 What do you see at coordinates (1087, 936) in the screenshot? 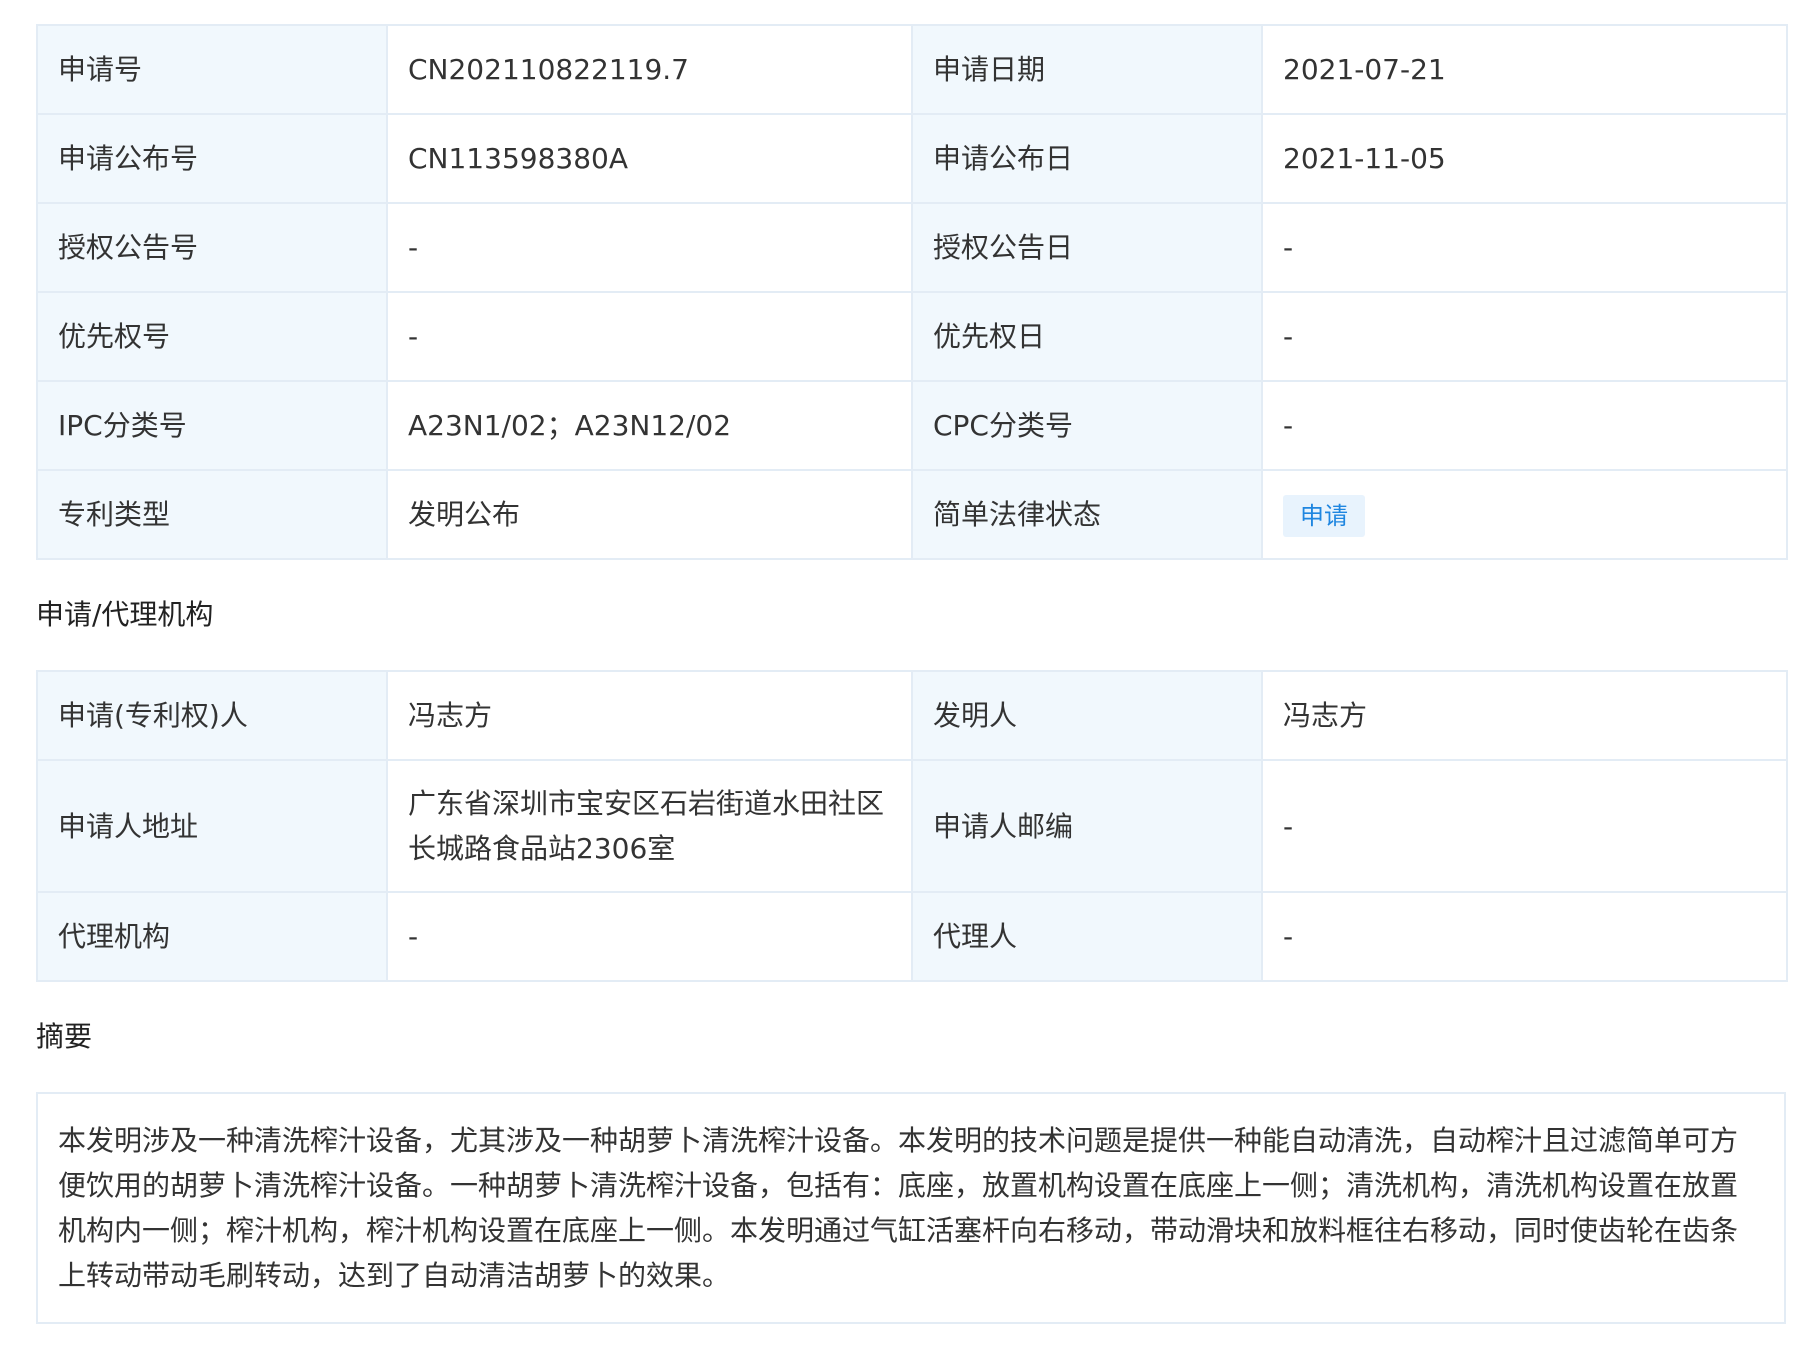
I see `agent-label: 代理人` at bounding box center [1087, 936].